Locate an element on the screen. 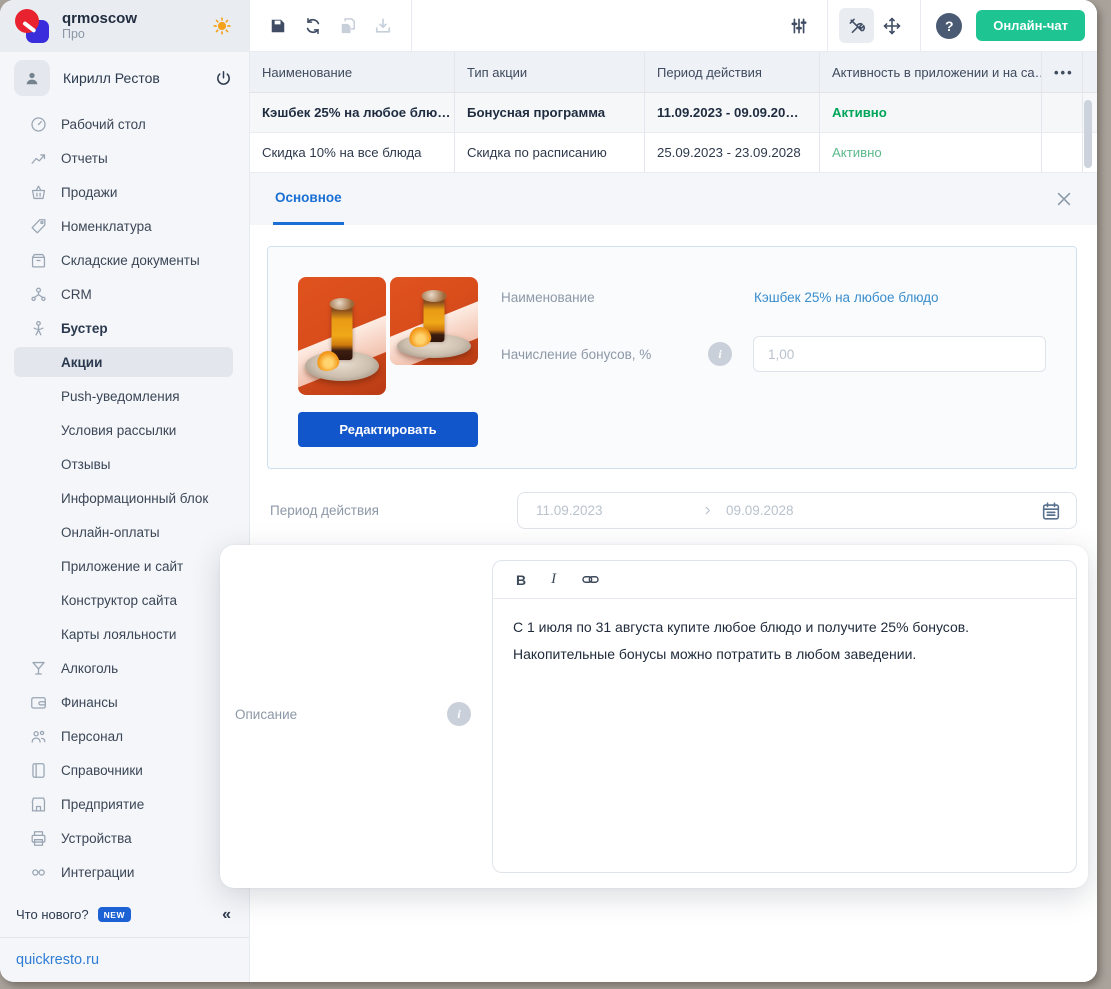 This screenshot has width=1111, height=989. finance-wallet-icon is located at coordinates (38, 702).